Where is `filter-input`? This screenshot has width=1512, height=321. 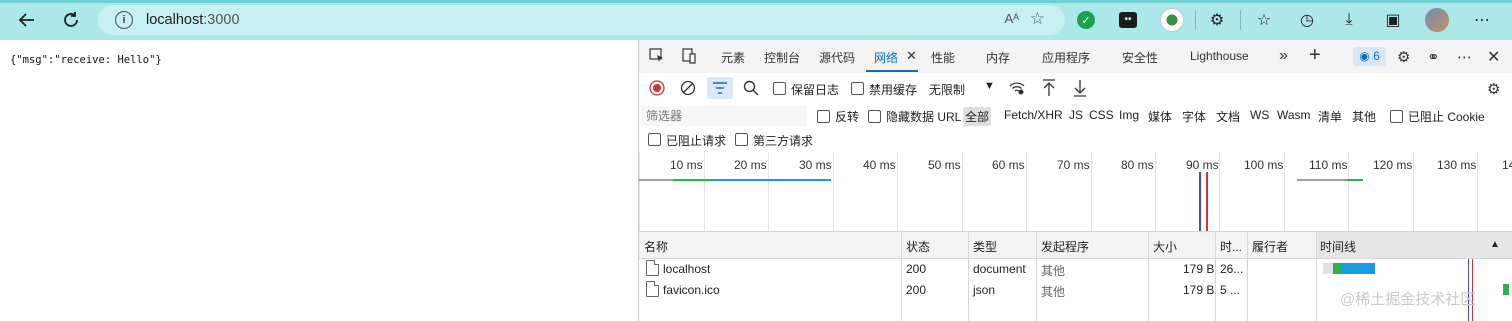 filter-input is located at coordinates (724, 116).